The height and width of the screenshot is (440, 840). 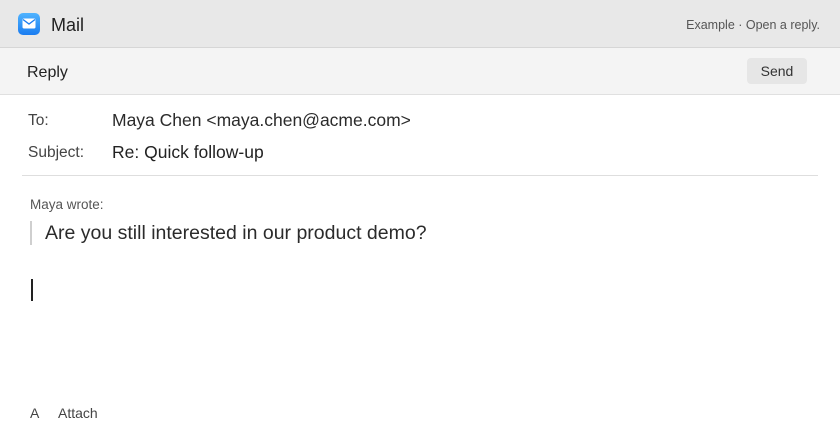 What do you see at coordinates (38, 120) in the screenshot?
I see `to-label: To:` at bounding box center [38, 120].